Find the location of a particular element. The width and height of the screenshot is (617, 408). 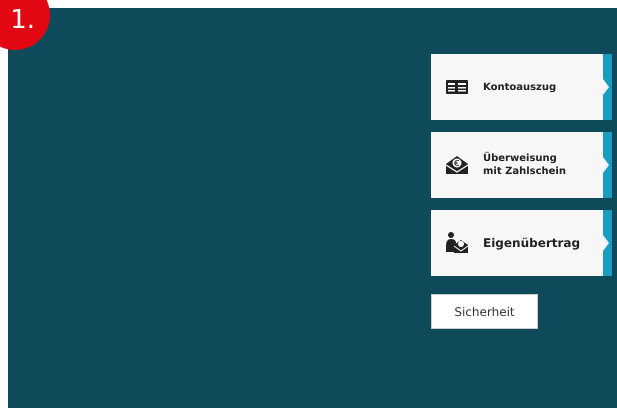

person-envelope-icon is located at coordinates (457, 243).